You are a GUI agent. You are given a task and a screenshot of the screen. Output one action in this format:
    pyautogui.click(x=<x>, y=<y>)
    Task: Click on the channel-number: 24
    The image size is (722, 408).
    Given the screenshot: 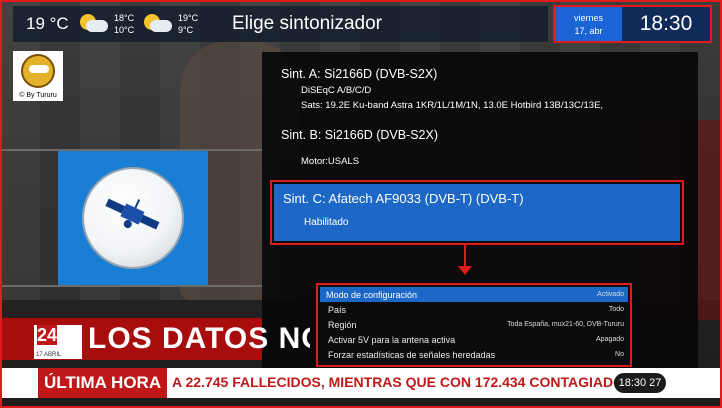 What is the action you would take?
    pyautogui.click(x=47, y=335)
    